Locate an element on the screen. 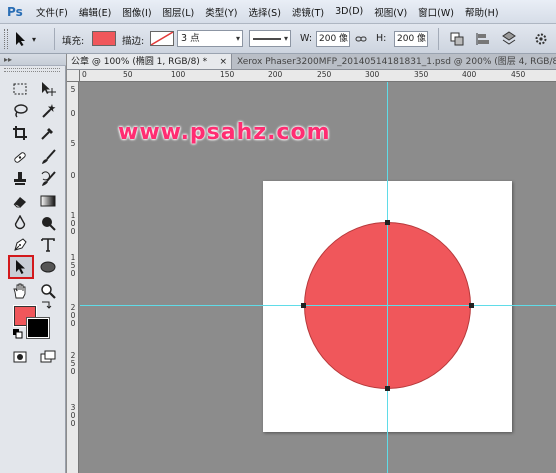 This screenshot has width=556, height=473. link-dimensions-button is located at coordinates (361, 39).